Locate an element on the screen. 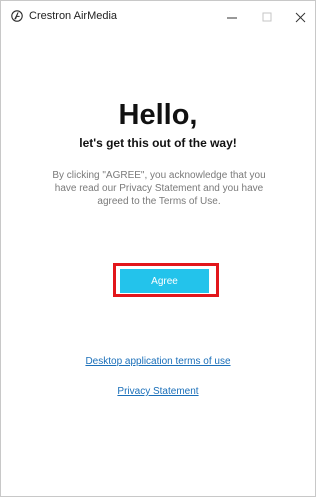  maximize-button is located at coordinates (267, 17).